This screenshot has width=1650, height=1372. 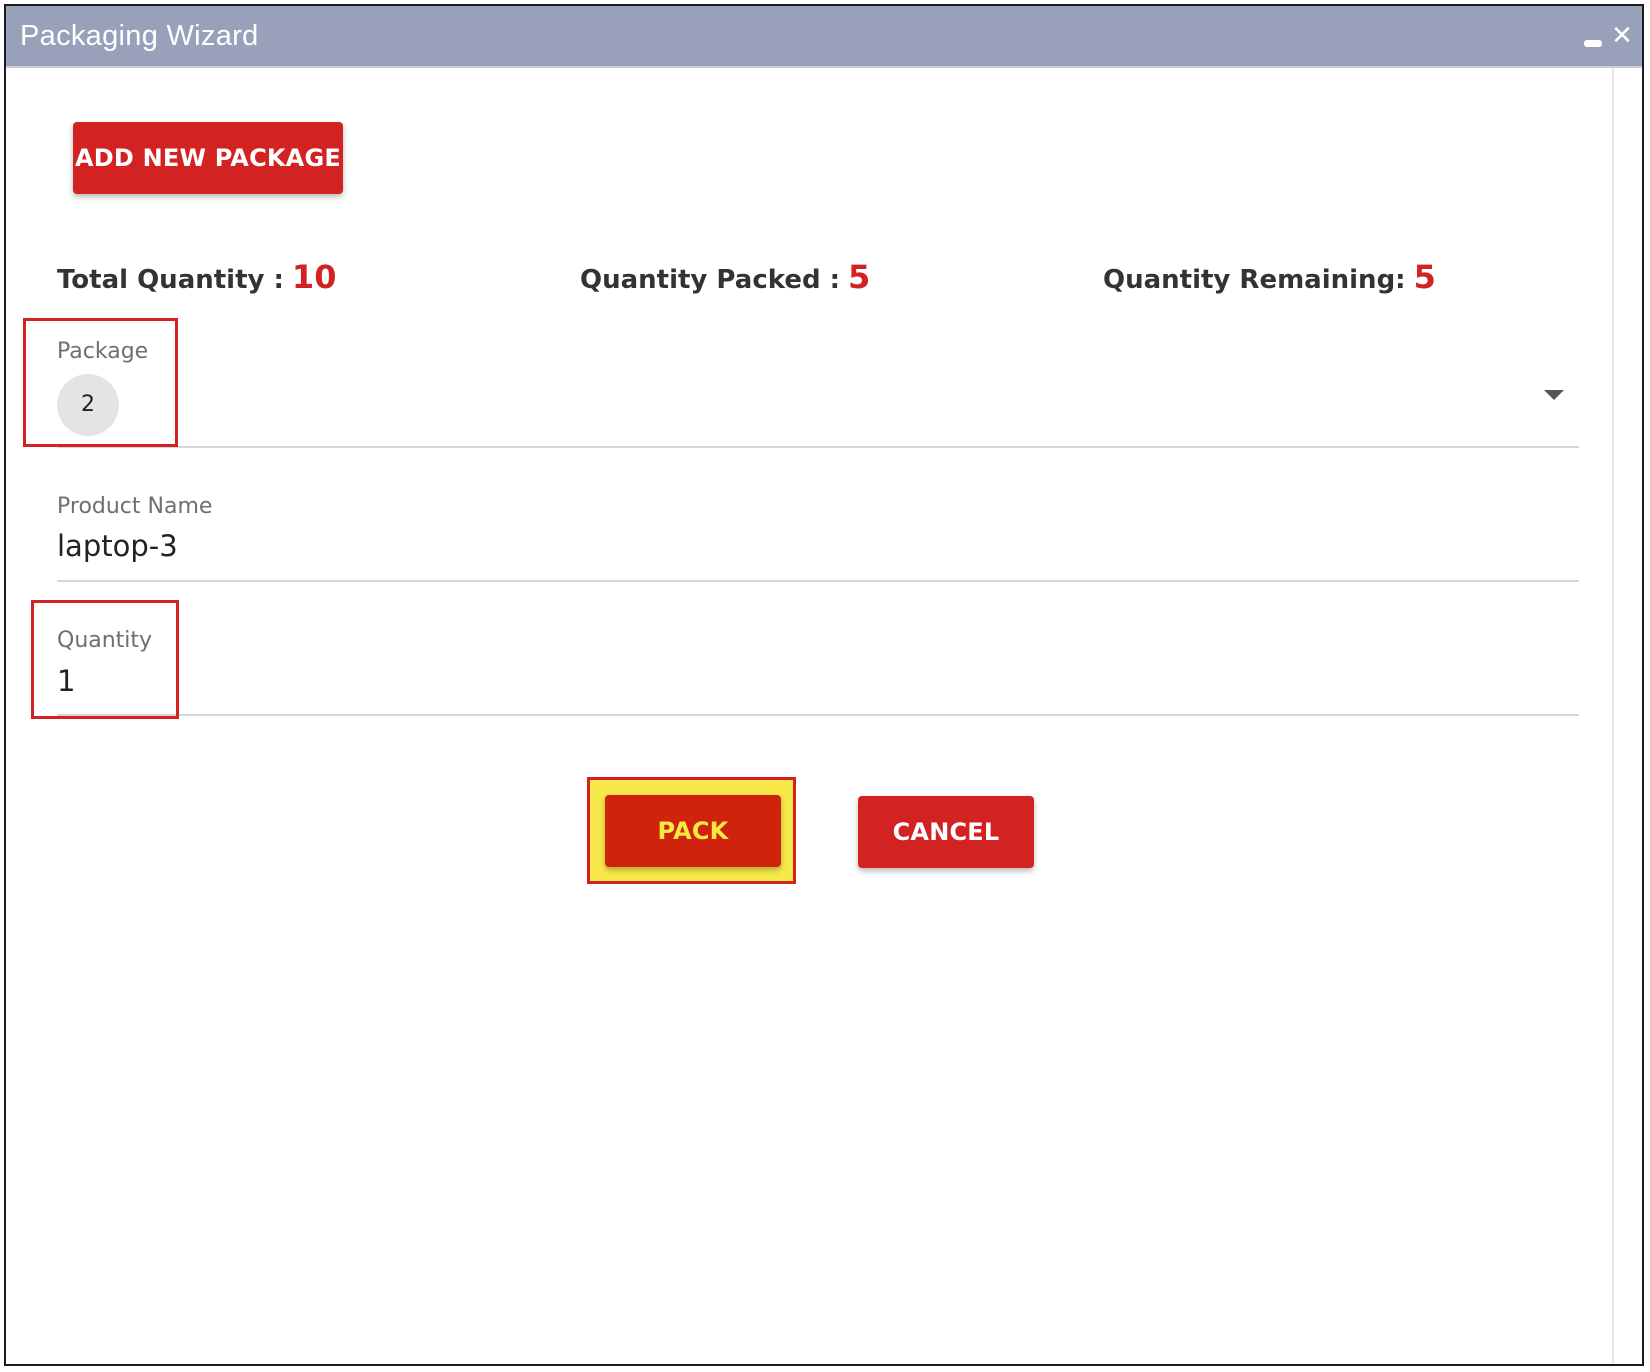 I want to click on product-name-field: laptop-3, so click(x=117, y=546).